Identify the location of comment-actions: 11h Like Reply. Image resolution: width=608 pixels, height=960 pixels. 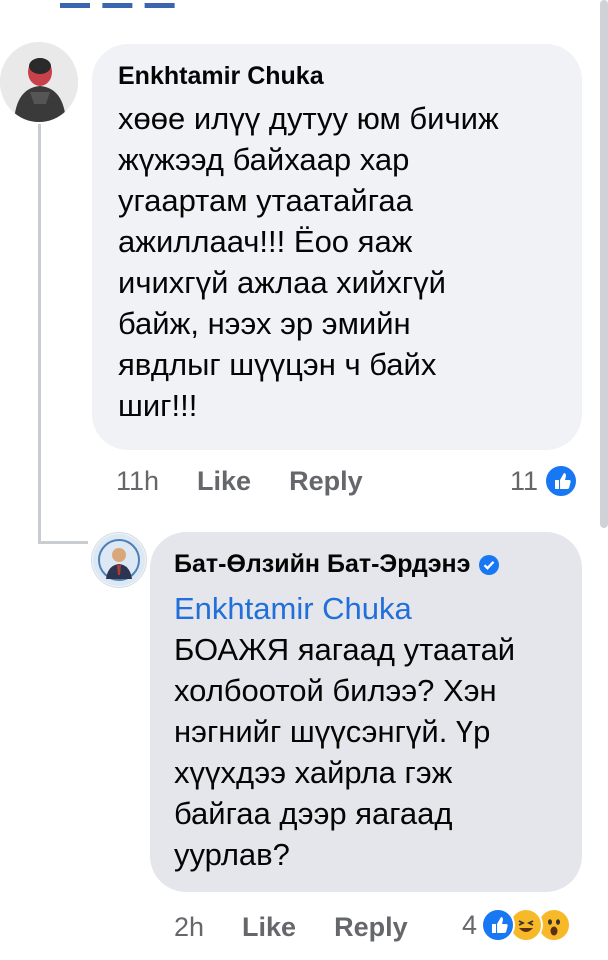
(258, 481).